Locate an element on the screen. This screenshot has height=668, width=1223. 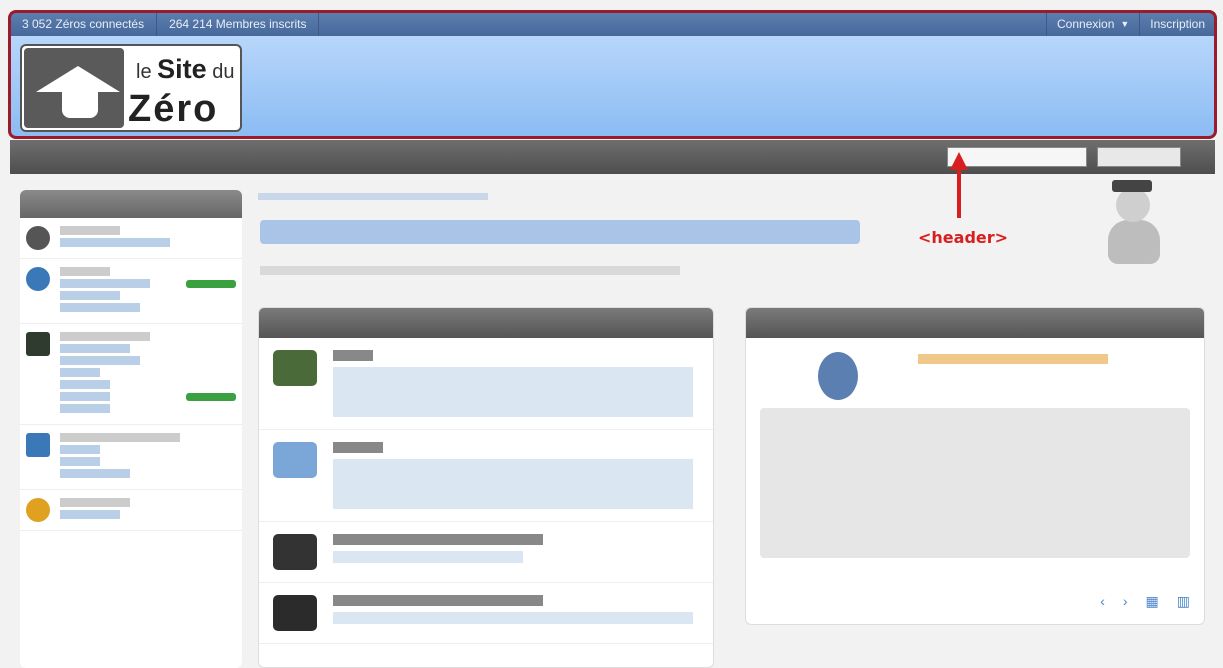
sidebar-courses is located at coordinates (131, 429).